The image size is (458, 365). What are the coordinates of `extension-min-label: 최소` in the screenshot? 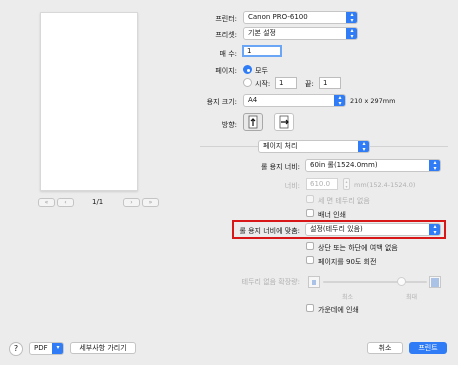 It's located at (348, 297).